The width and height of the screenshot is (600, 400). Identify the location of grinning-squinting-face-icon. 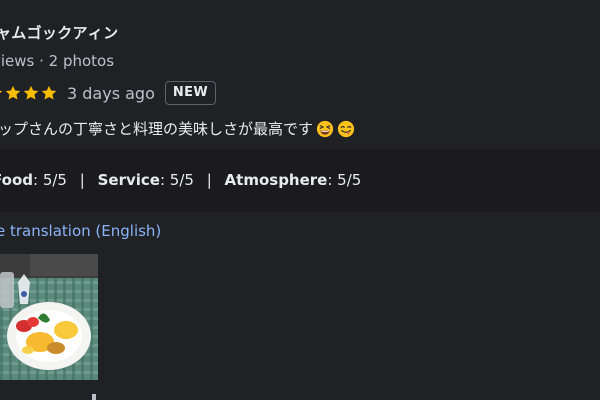
(325, 129).